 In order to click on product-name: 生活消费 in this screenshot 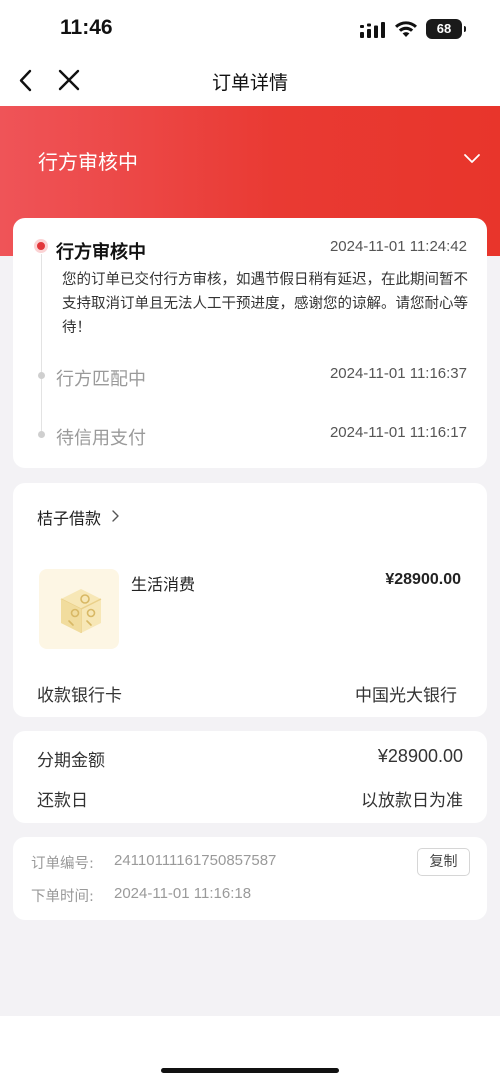, I will do `click(163, 584)`.